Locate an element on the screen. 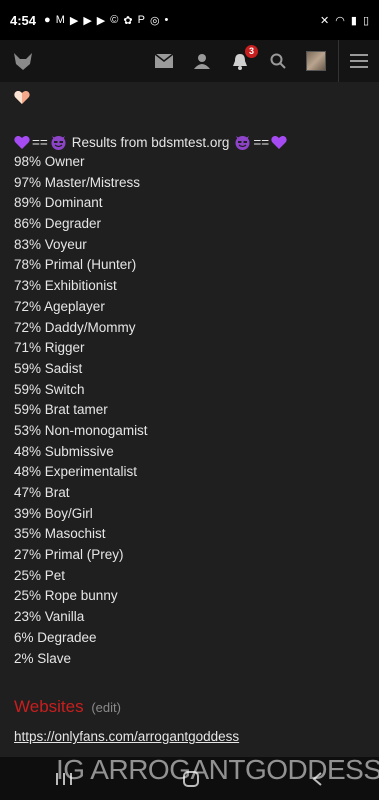  status-time: 4:54 is located at coordinates (23, 20).